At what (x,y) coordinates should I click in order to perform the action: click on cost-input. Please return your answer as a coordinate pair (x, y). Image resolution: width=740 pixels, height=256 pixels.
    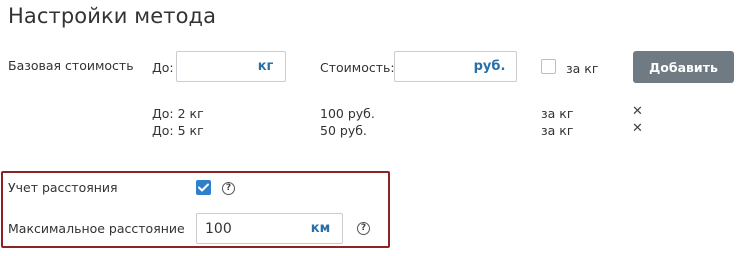
    Looking at the image, I should click on (429, 66).